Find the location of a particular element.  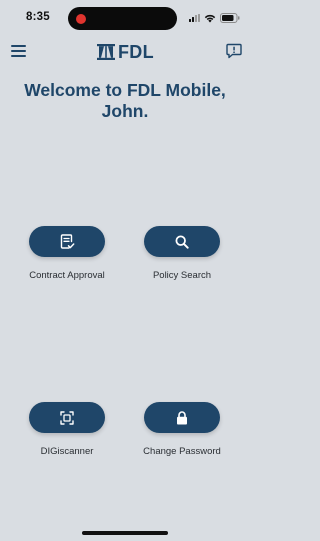

search-icon is located at coordinates (182, 241).